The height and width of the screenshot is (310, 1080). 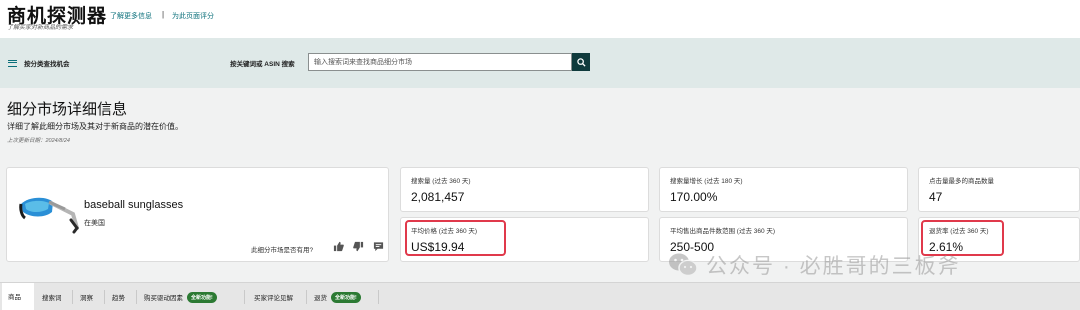 I want to click on tab-products: 商品, so click(x=18, y=296).